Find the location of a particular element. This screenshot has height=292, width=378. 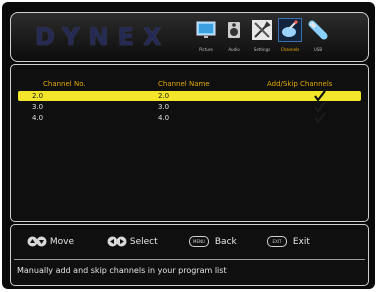

up-down-arrows-icon is located at coordinates (37, 241).